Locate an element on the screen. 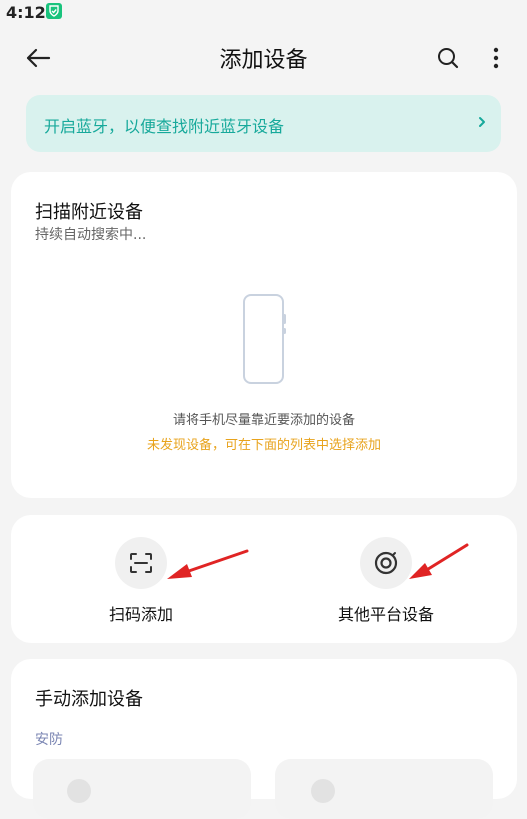 The image size is (527, 819). status-bar: 4:12 is located at coordinates (263, 13).